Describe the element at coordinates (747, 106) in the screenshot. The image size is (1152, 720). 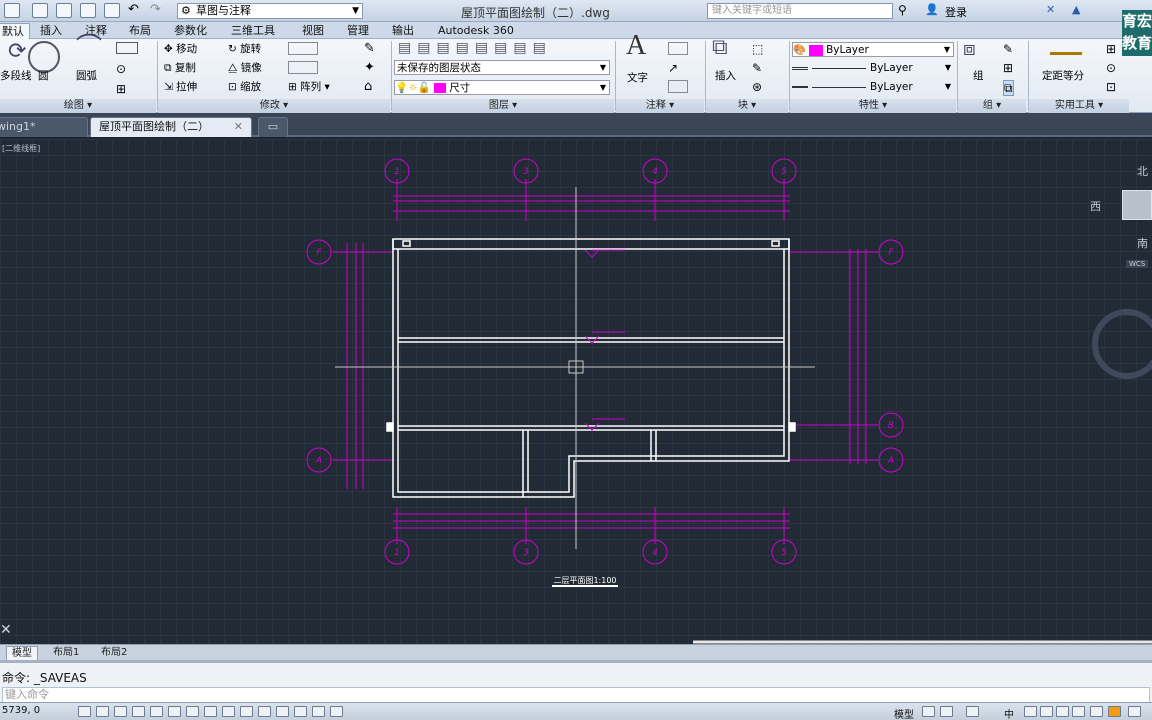
I see `block-panel-title: 块 ▾` at that location.